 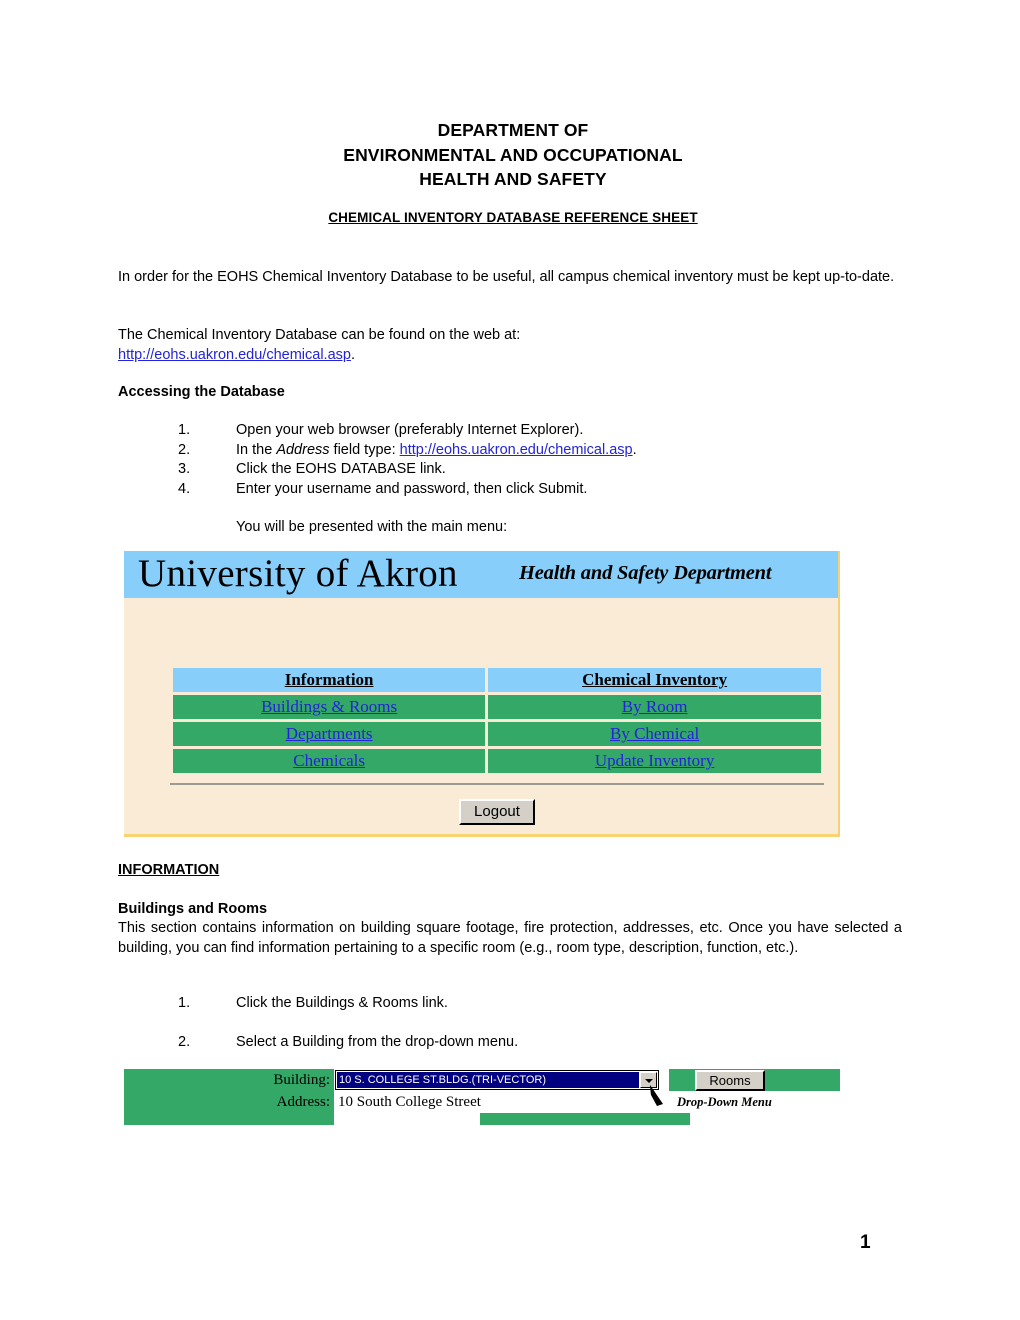 What do you see at coordinates (229, 1102) in the screenshot?
I see `address-label: Address:` at bounding box center [229, 1102].